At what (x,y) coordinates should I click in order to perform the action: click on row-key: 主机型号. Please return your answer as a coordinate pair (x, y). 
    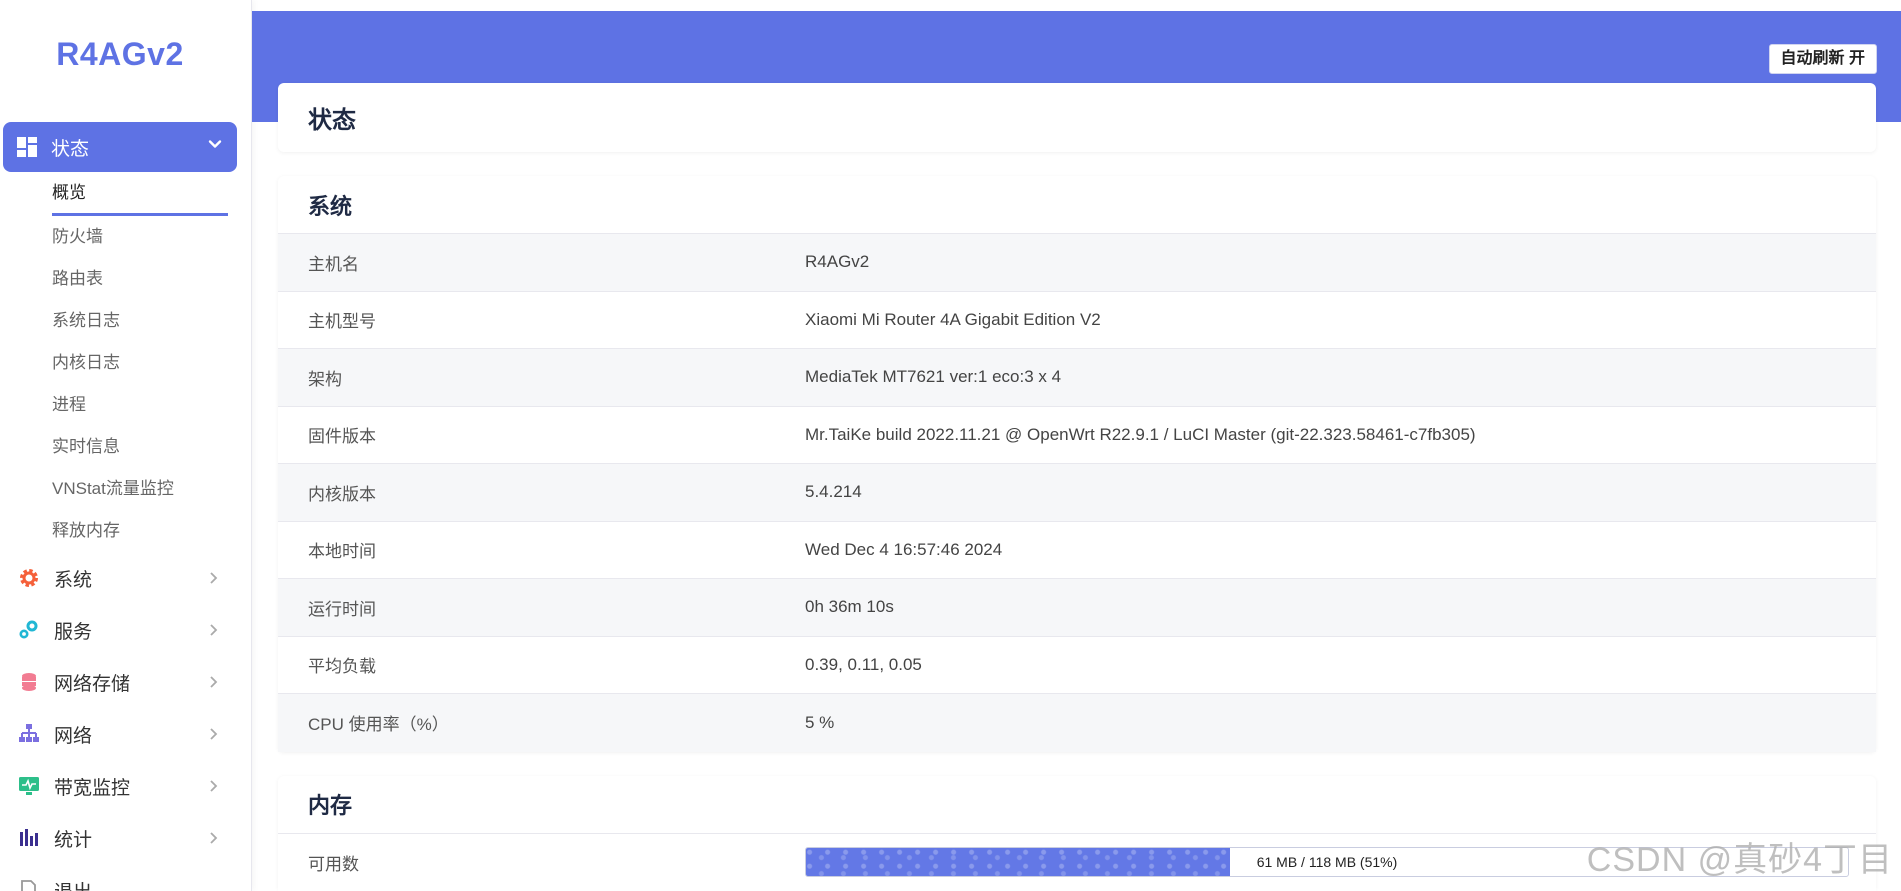
    Looking at the image, I should click on (342, 322).